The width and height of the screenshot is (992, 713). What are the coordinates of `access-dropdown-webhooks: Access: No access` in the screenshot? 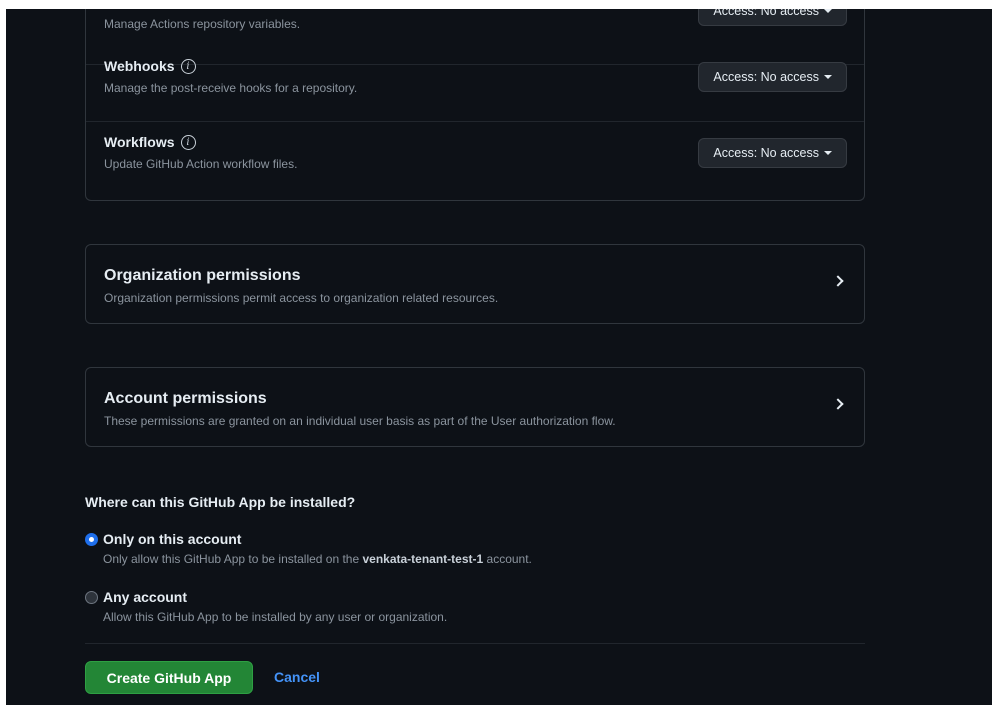 It's located at (772, 77).